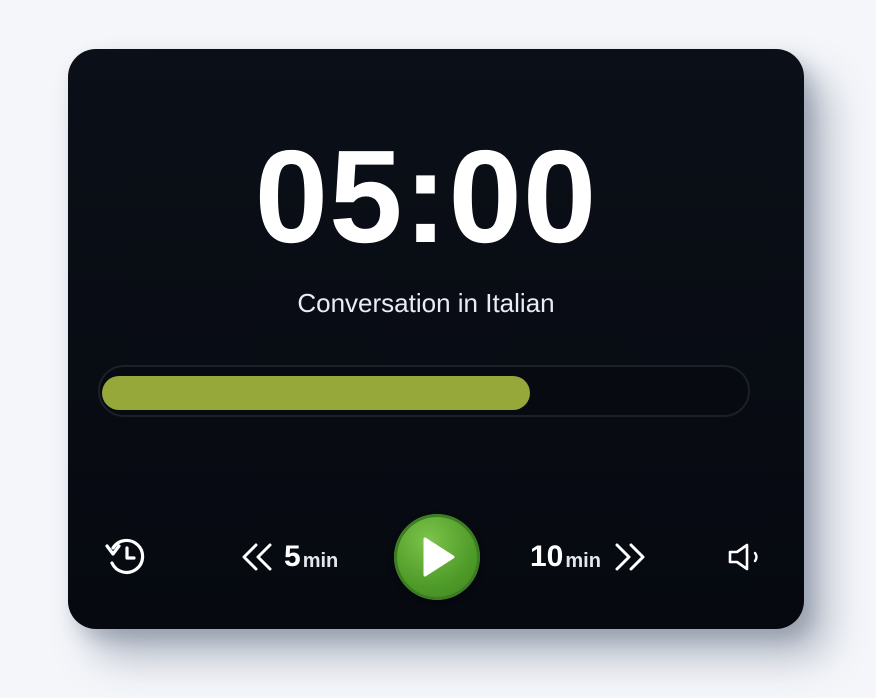  I want to click on play-icon, so click(437, 557).